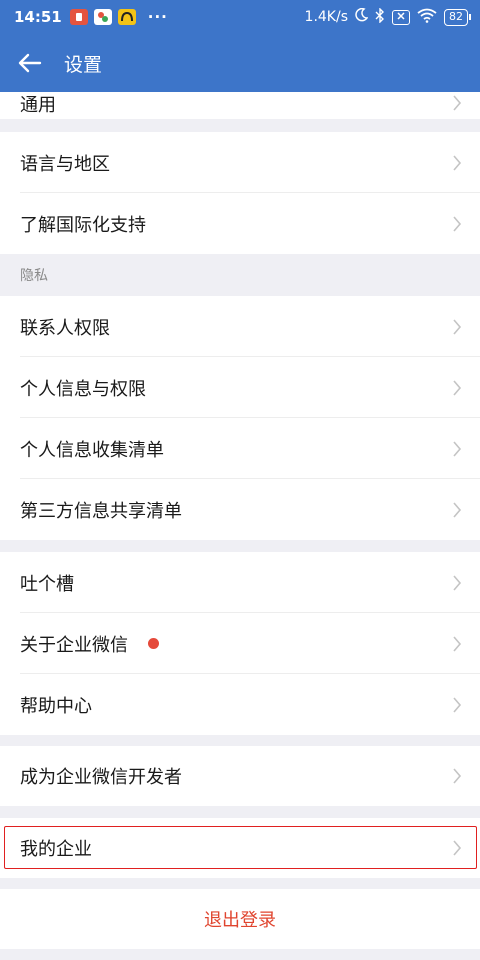 The width and height of the screenshot is (480, 960). Describe the element at coordinates (65, 164) in the screenshot. I see `settings-item-label: 语言与地区` at that location.